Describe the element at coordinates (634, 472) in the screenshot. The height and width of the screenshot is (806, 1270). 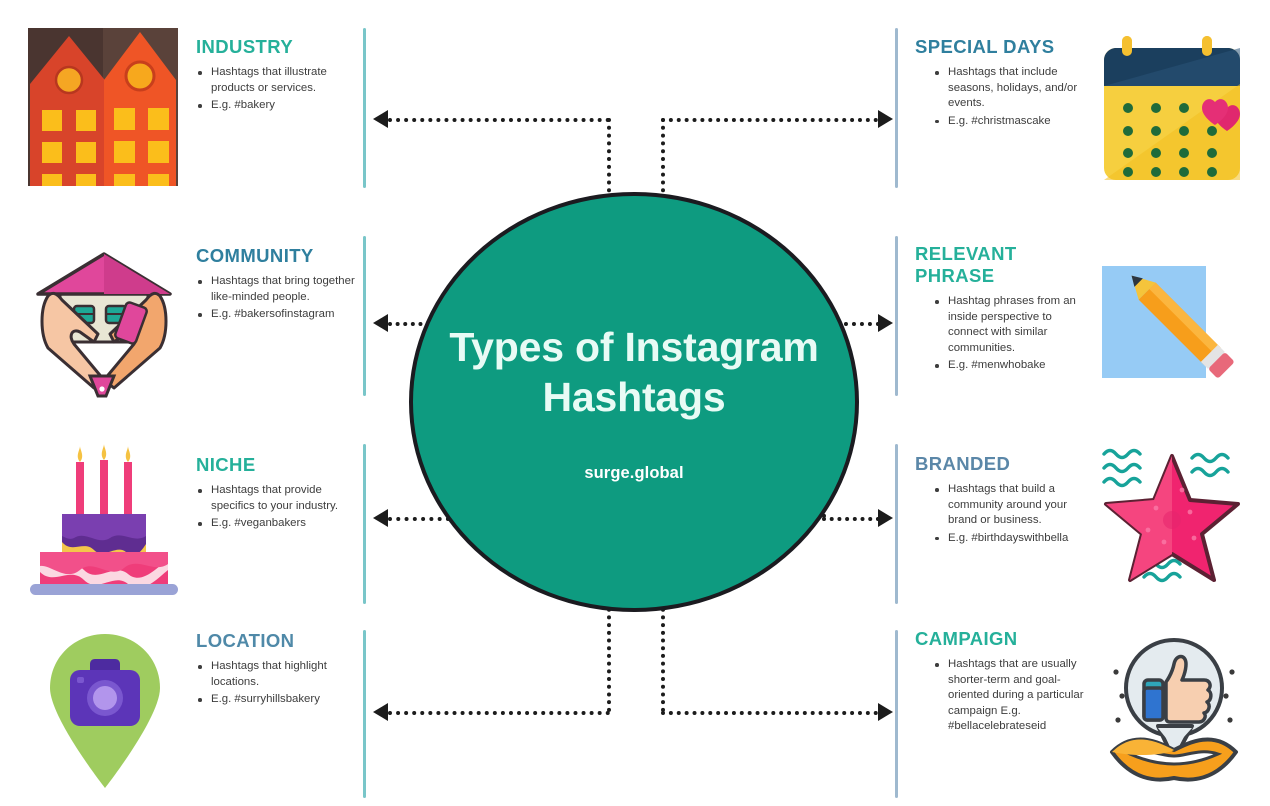
I see `center-brand: surge.global` at that location.